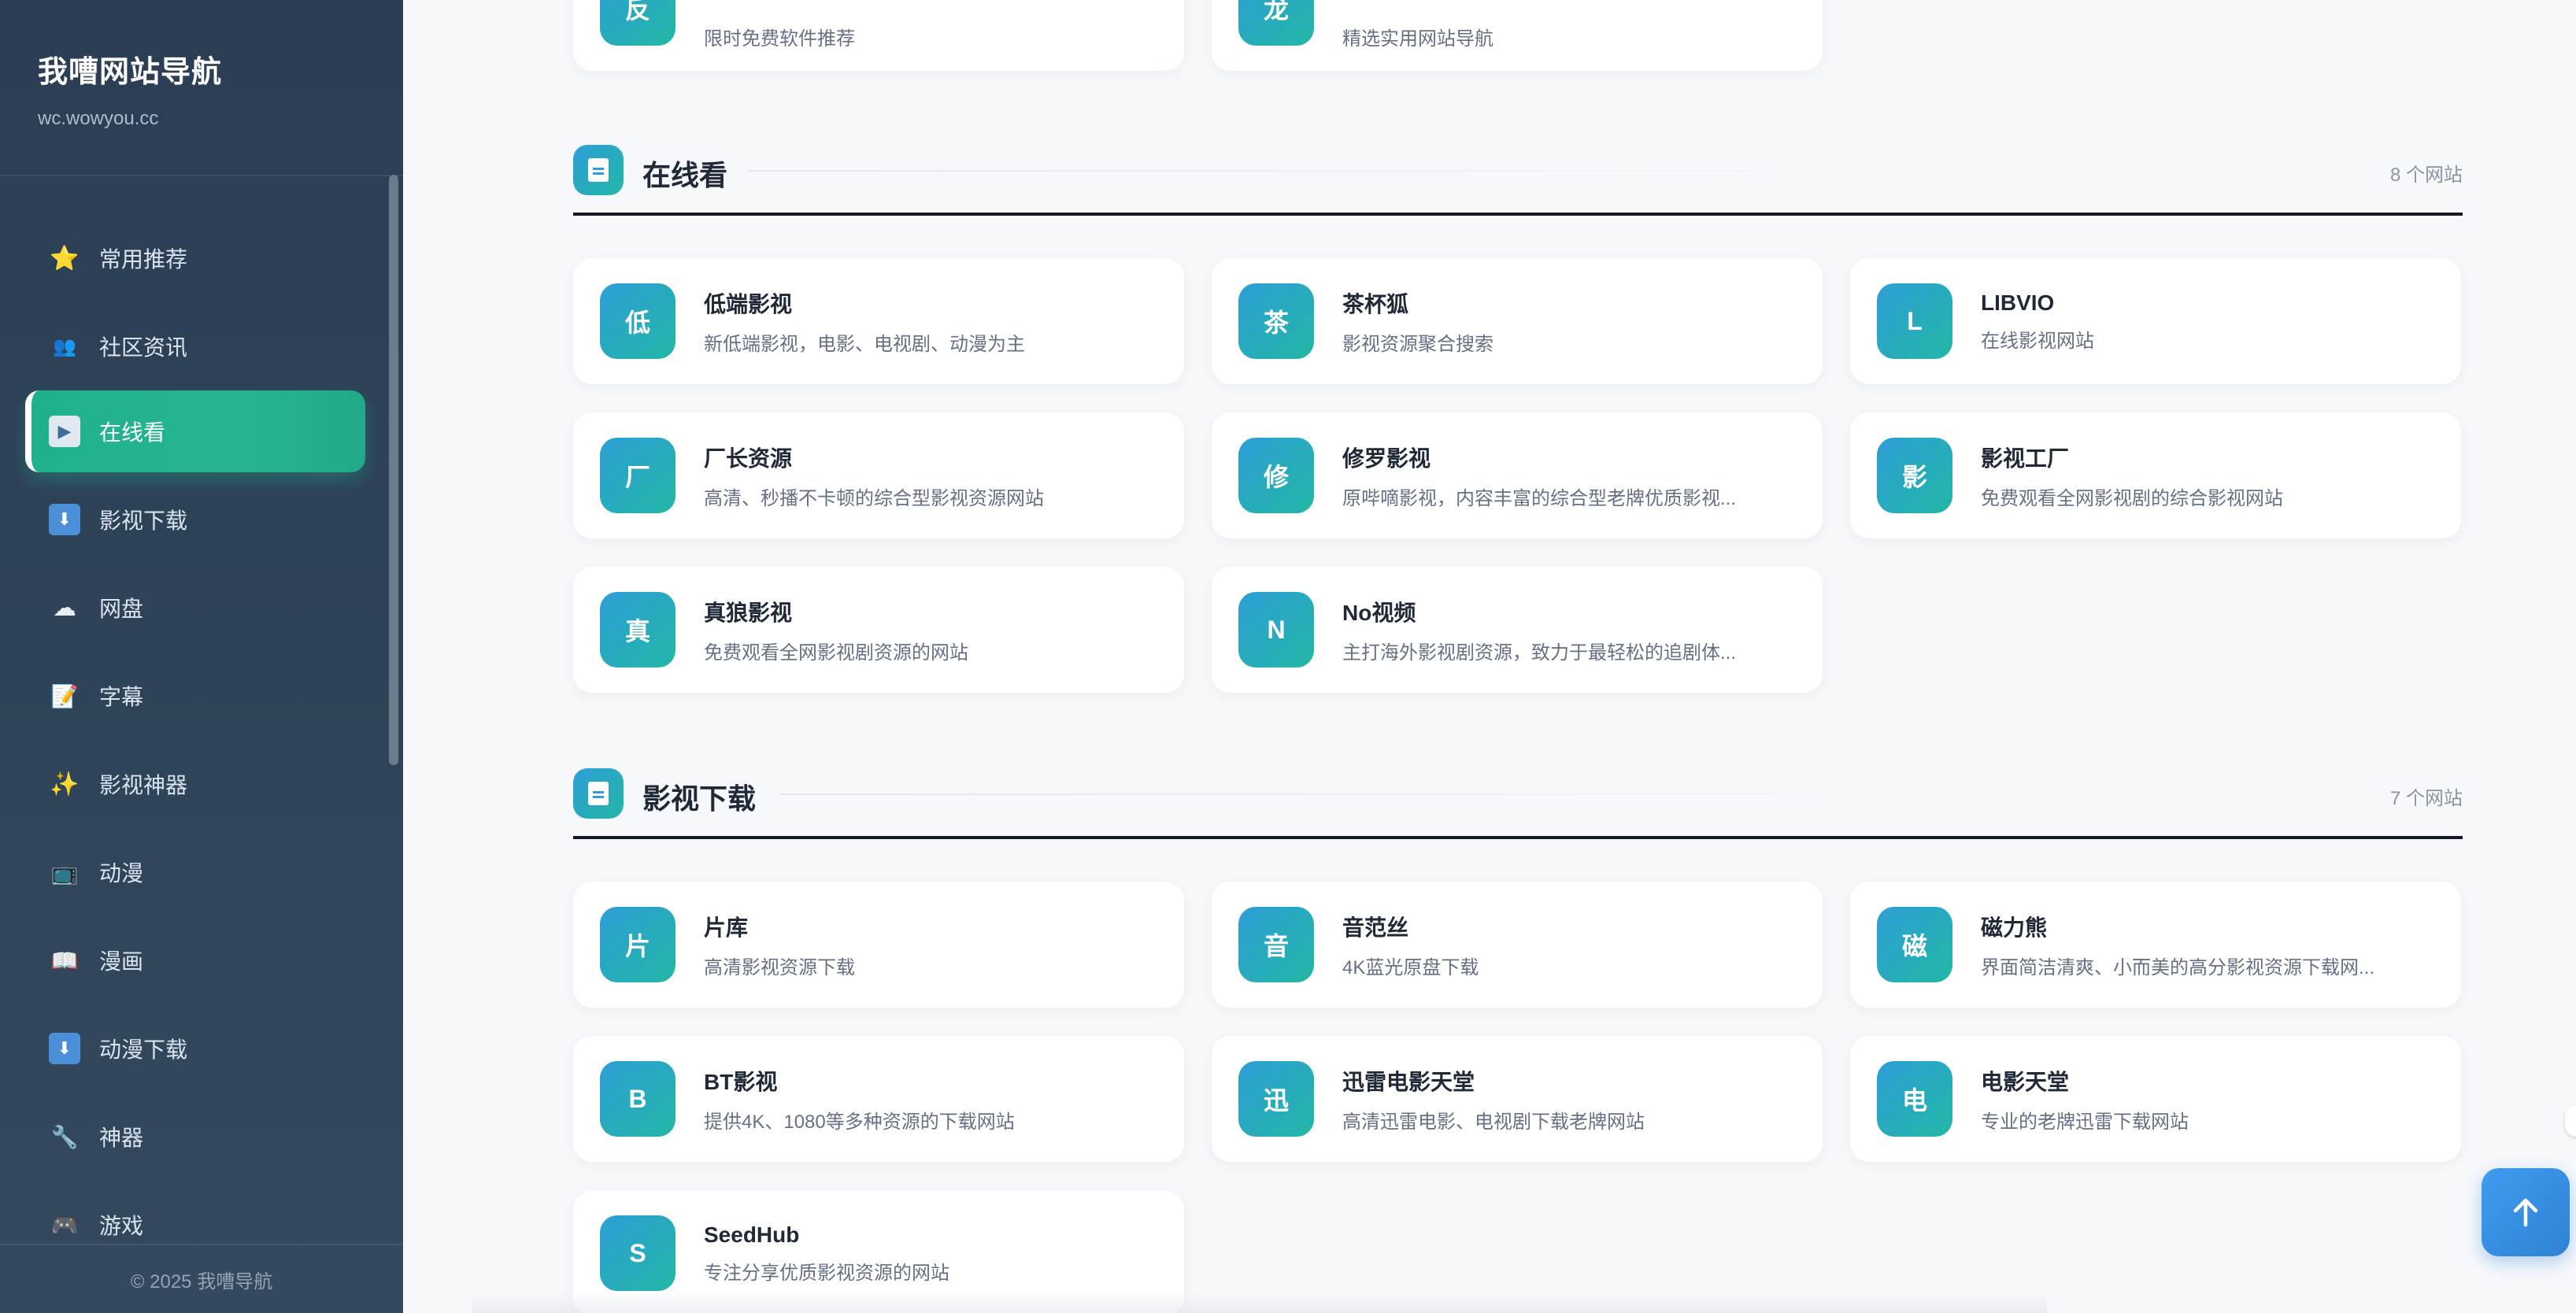  What do you see at coordinates (1375, 927) in the screenshot?
I see `site-title: 音范丝` at bounding box center [1375, 927].